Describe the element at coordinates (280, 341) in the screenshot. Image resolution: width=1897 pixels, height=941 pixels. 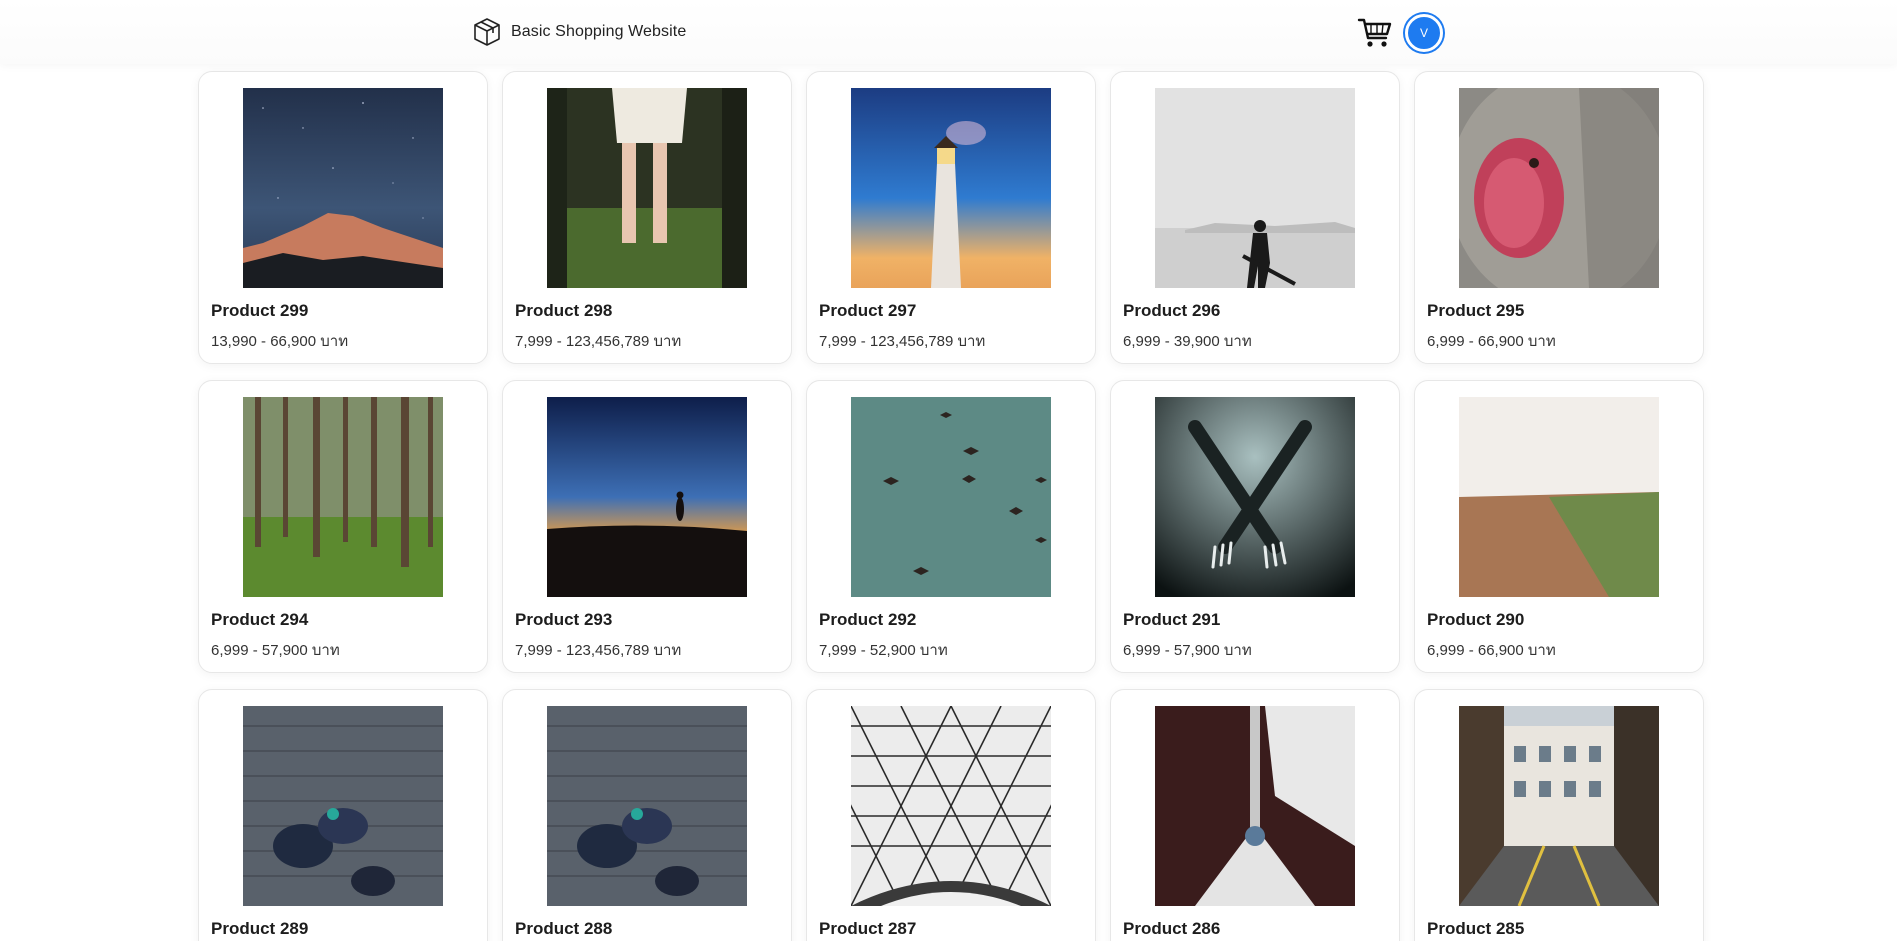
I see `product-price: 13,990 - 66,900 บาท` at that location.